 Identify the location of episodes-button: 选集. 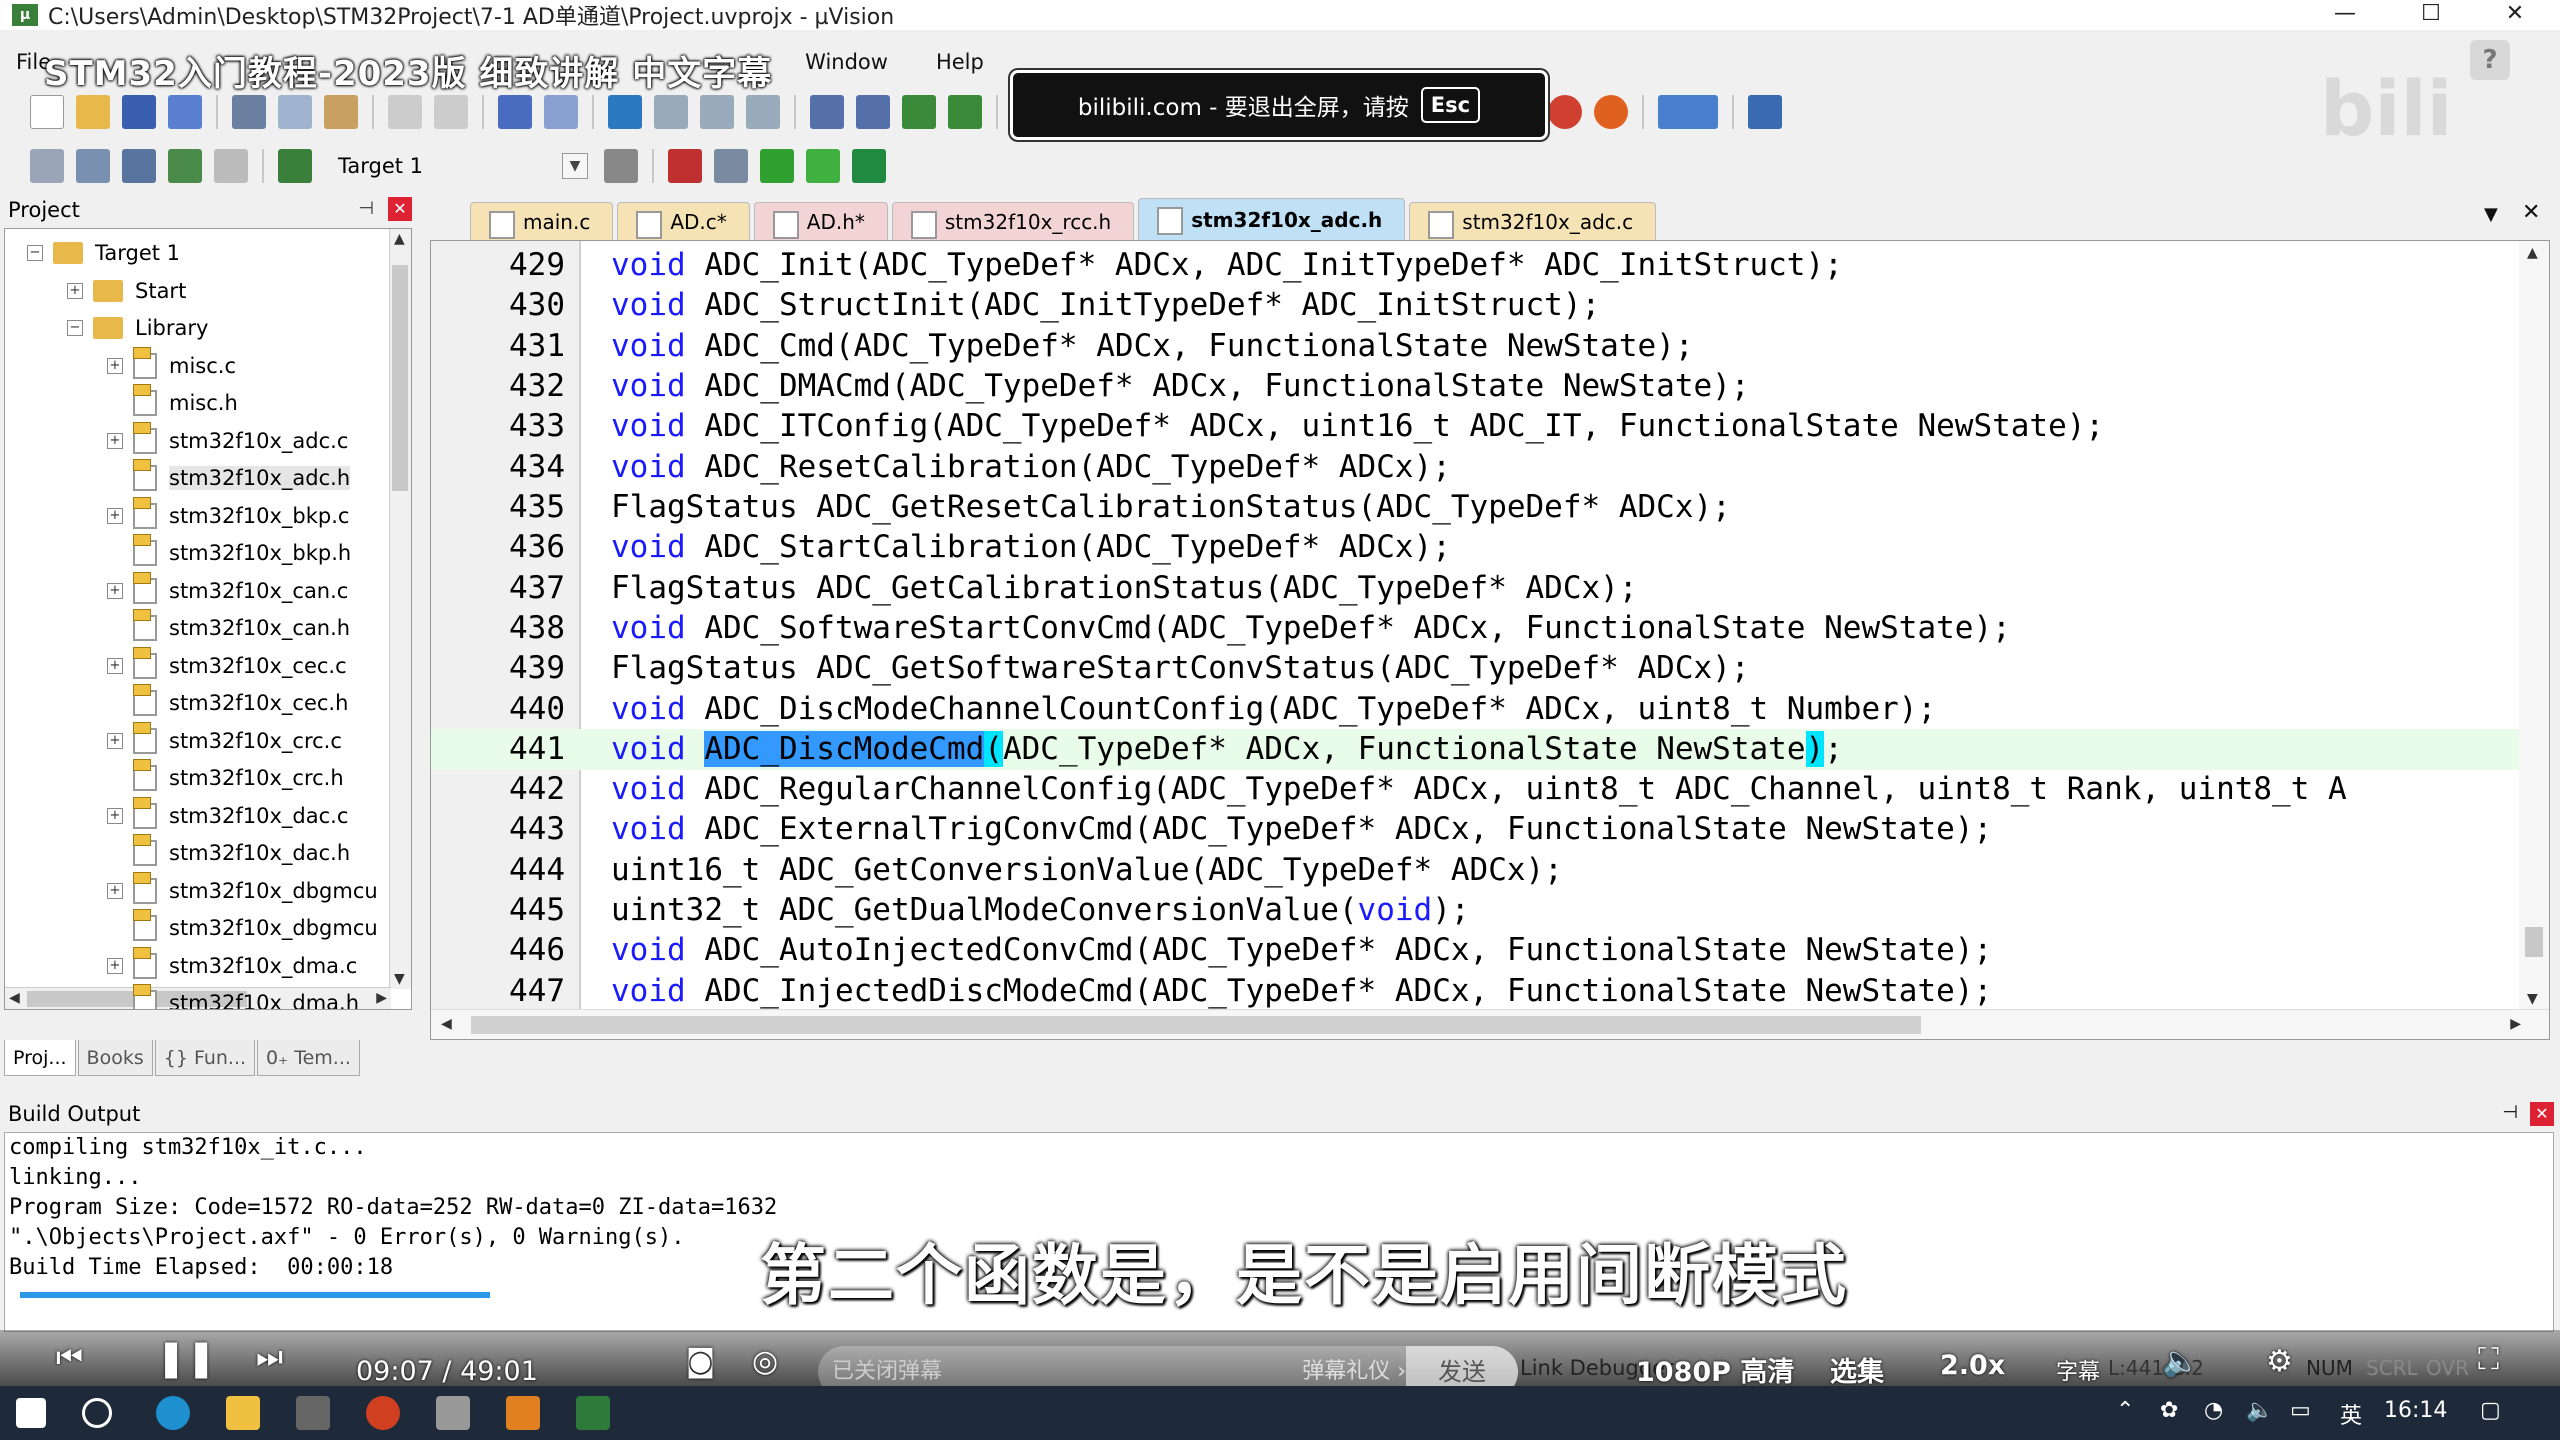
(1857, 1369).